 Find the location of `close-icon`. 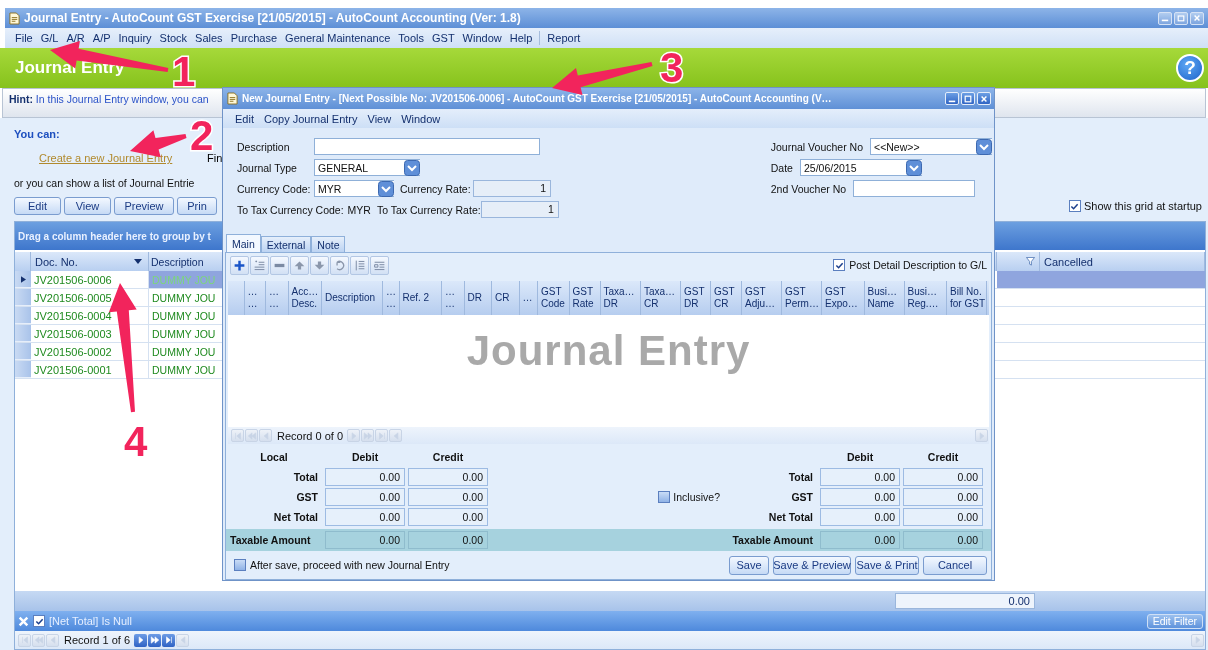

close-icon is located at coordinates (23, 621).